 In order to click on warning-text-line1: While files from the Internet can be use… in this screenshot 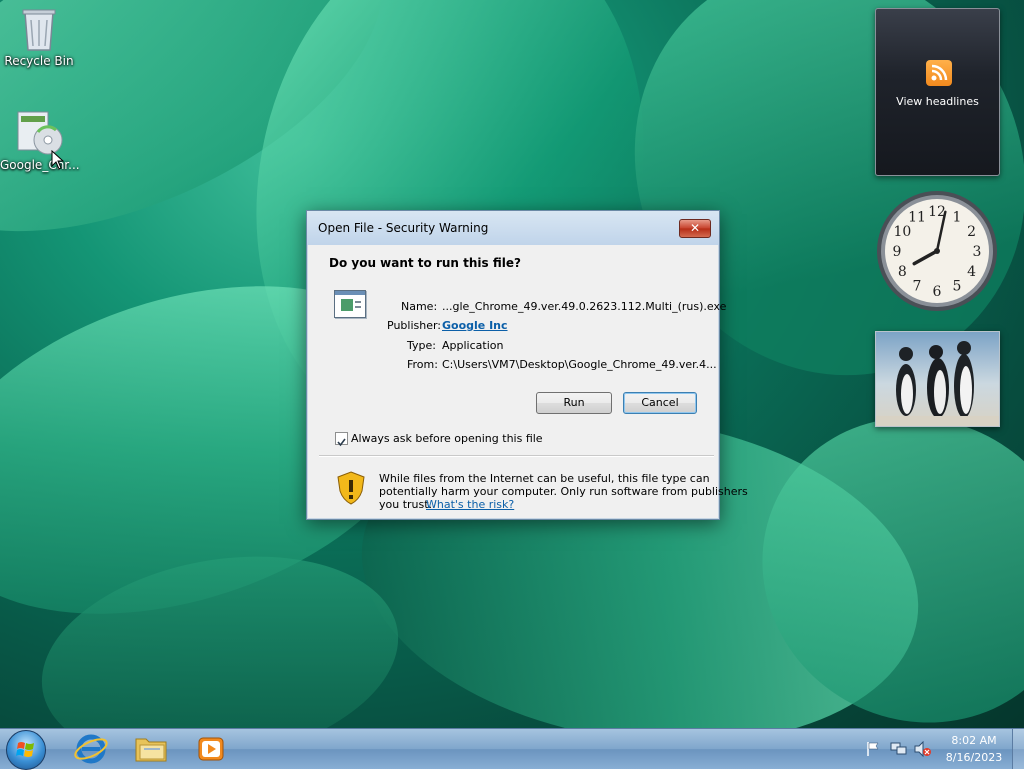, I will do `click(544, 478)`.